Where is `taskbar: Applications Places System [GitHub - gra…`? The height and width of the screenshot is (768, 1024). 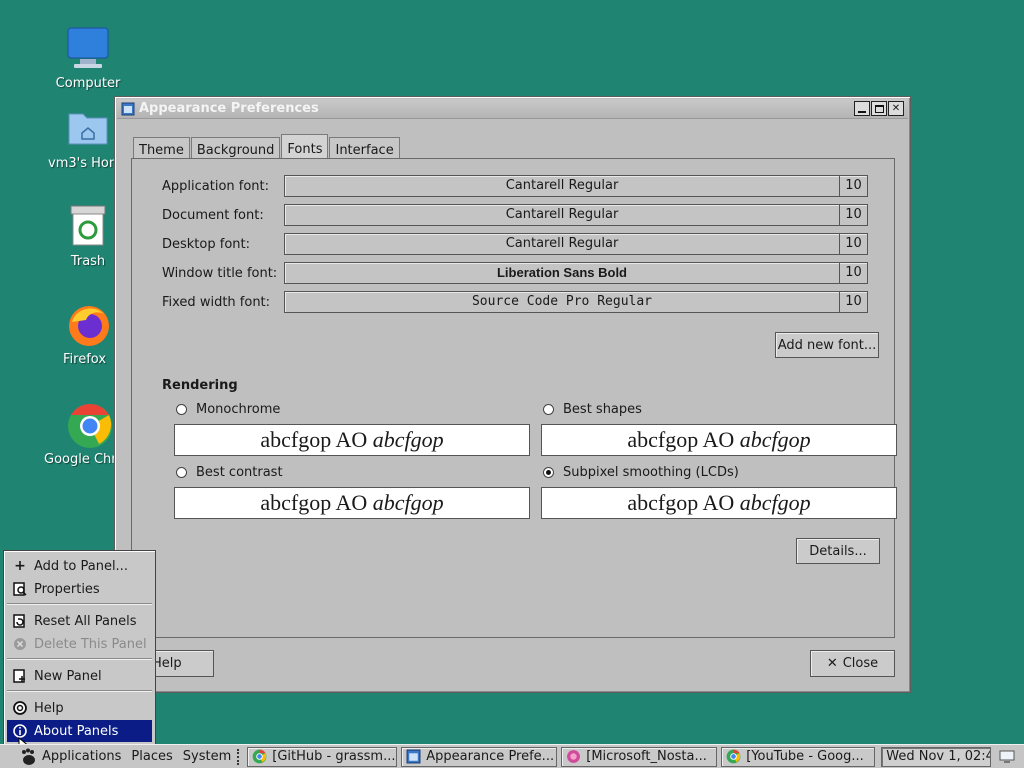
taskbar: Applications Places System [GitHub - gra… is located at coordinates (512, 756).